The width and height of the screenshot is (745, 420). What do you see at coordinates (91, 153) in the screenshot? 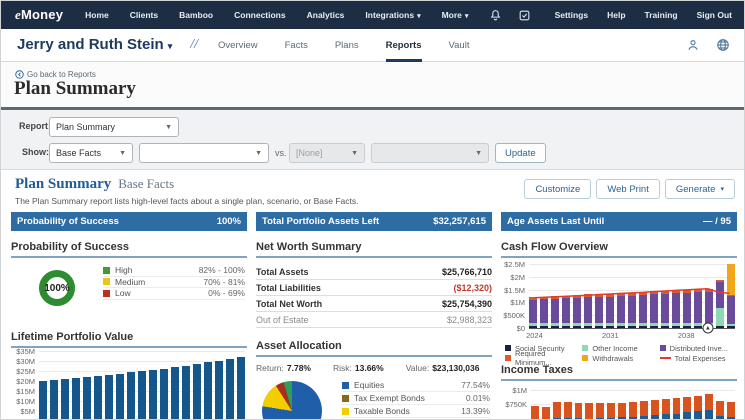
I see `show-scenario-select: Base Facts ▼` at bounding box center [91, 153].